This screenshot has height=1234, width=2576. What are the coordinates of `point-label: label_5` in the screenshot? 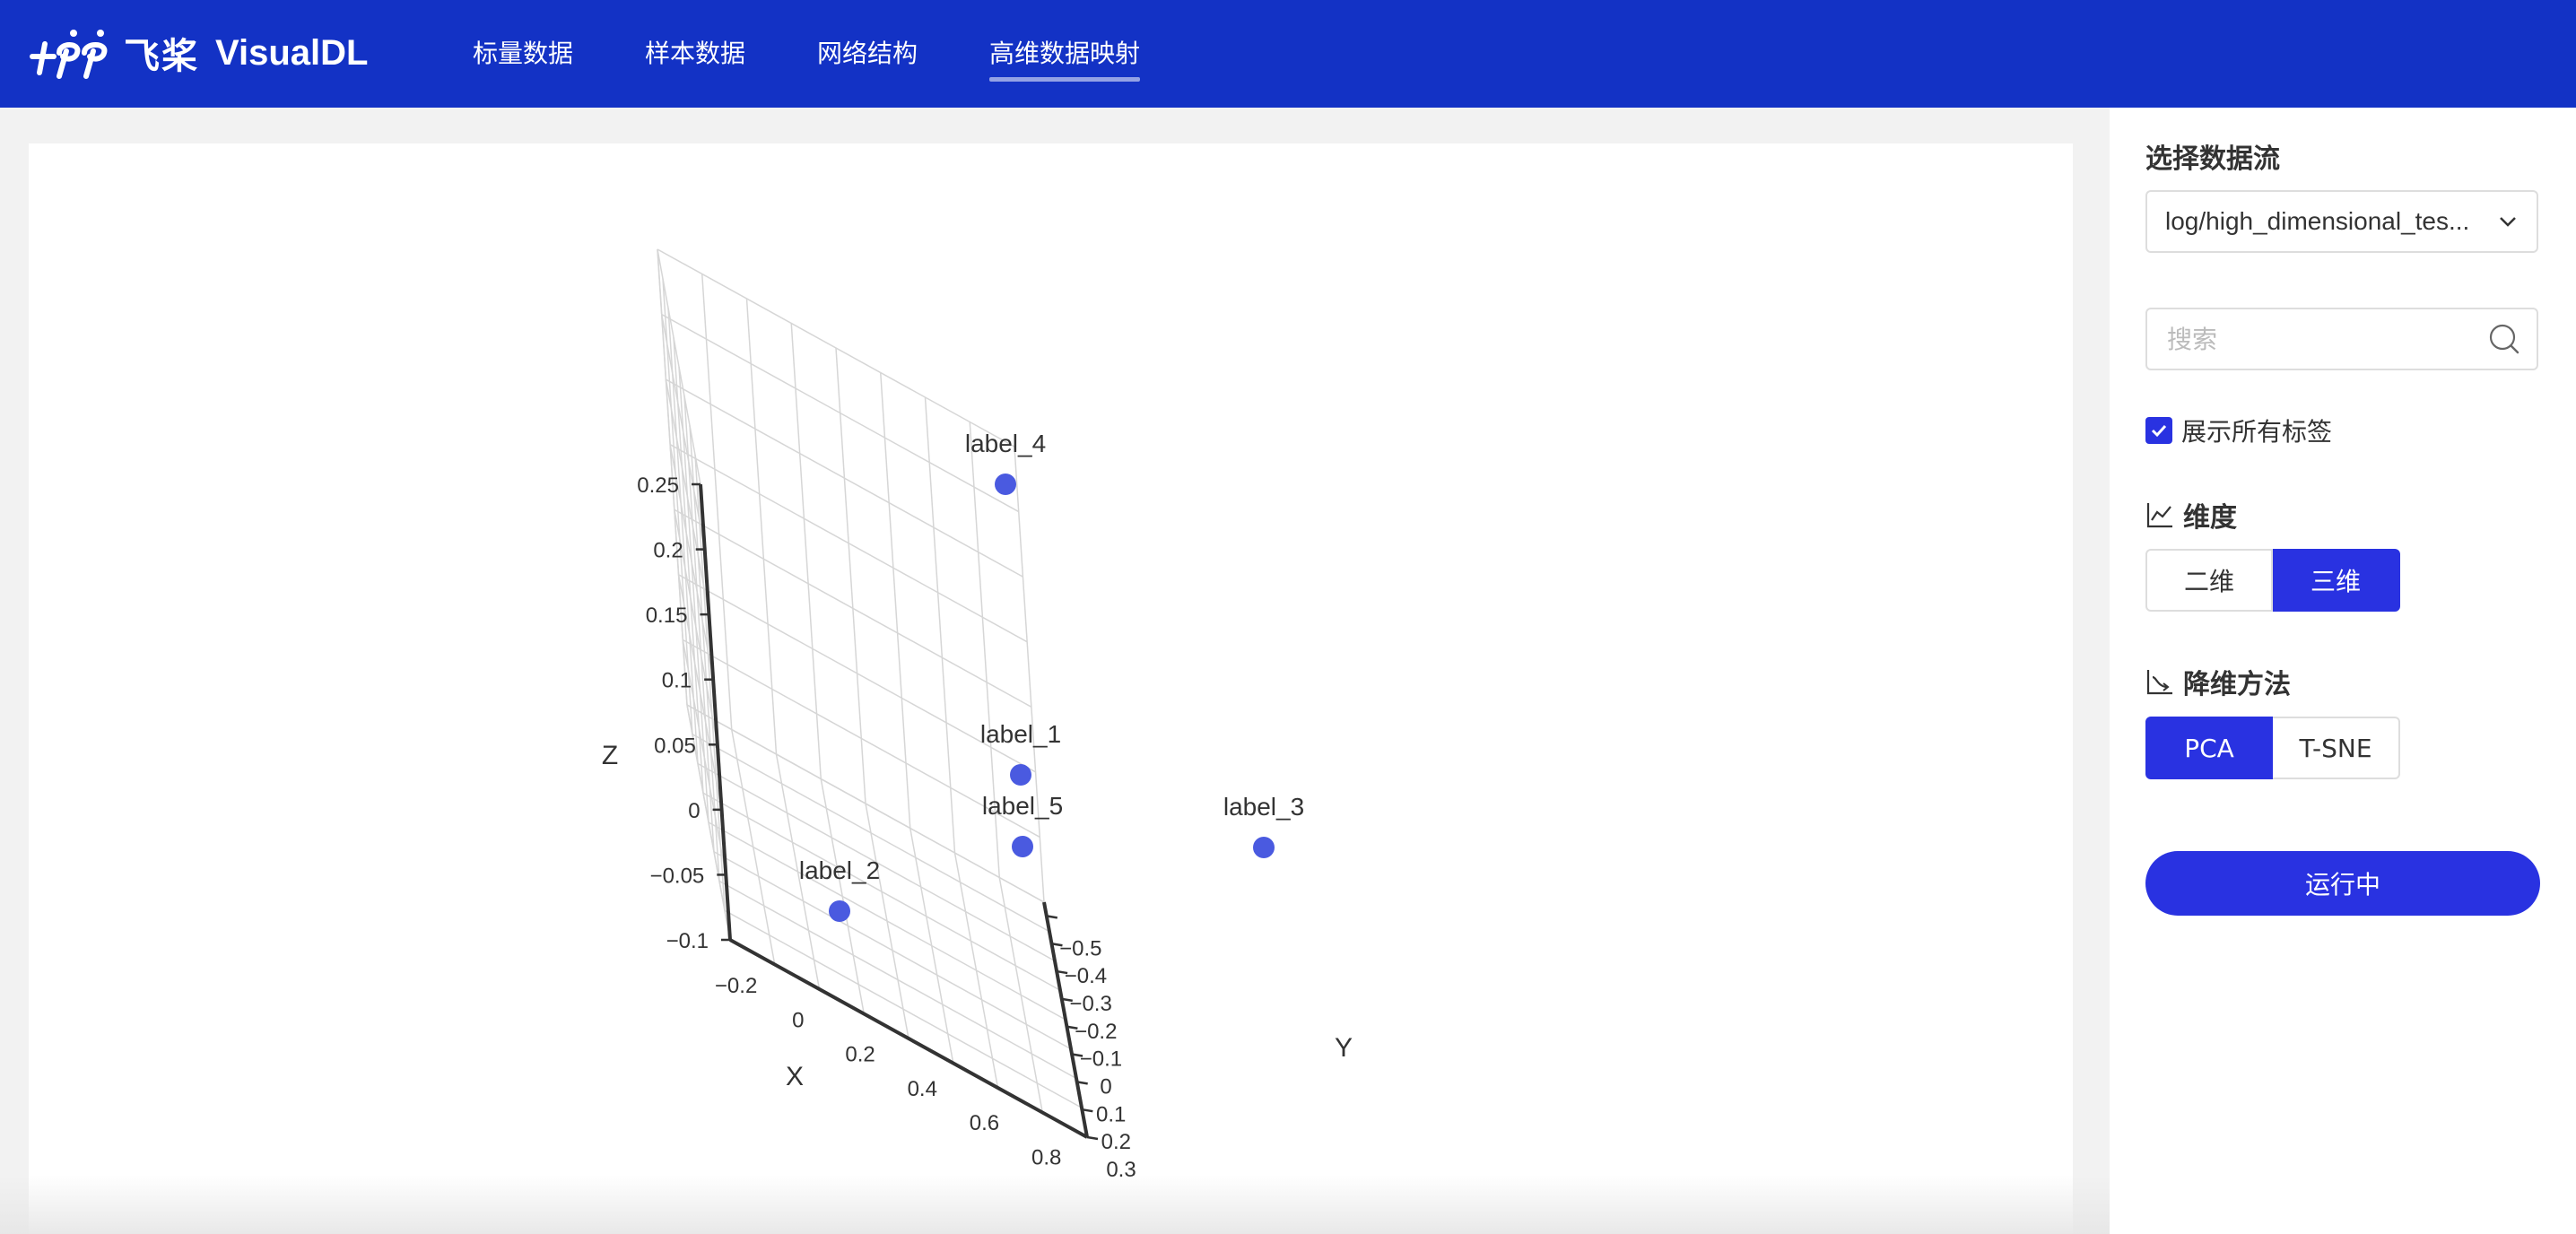 It's located at (1022, 806).